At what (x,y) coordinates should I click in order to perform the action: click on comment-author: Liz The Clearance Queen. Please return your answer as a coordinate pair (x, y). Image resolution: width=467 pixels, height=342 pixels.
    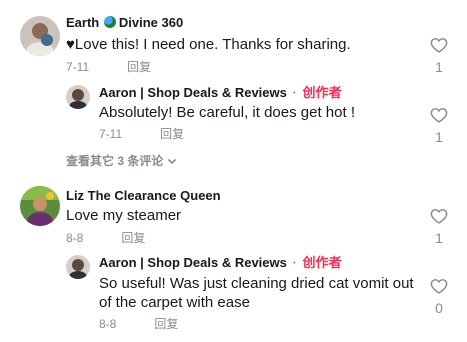
    Looking at the image, I should click on (143, 196).